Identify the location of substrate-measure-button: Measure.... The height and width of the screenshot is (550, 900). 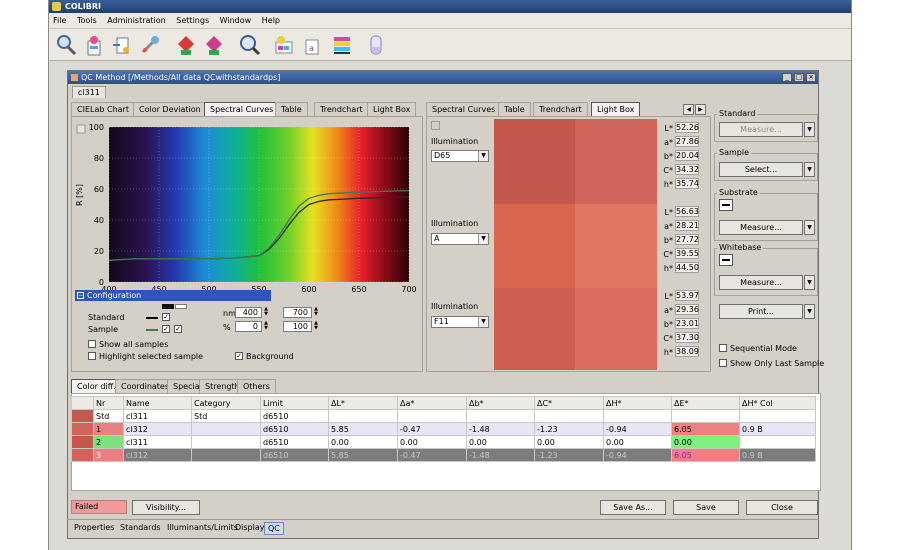
(761, 227).